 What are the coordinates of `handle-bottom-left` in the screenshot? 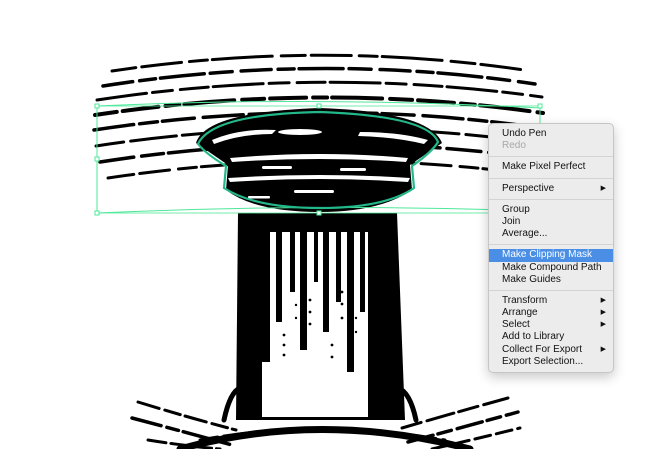 It's located at (97, 213).